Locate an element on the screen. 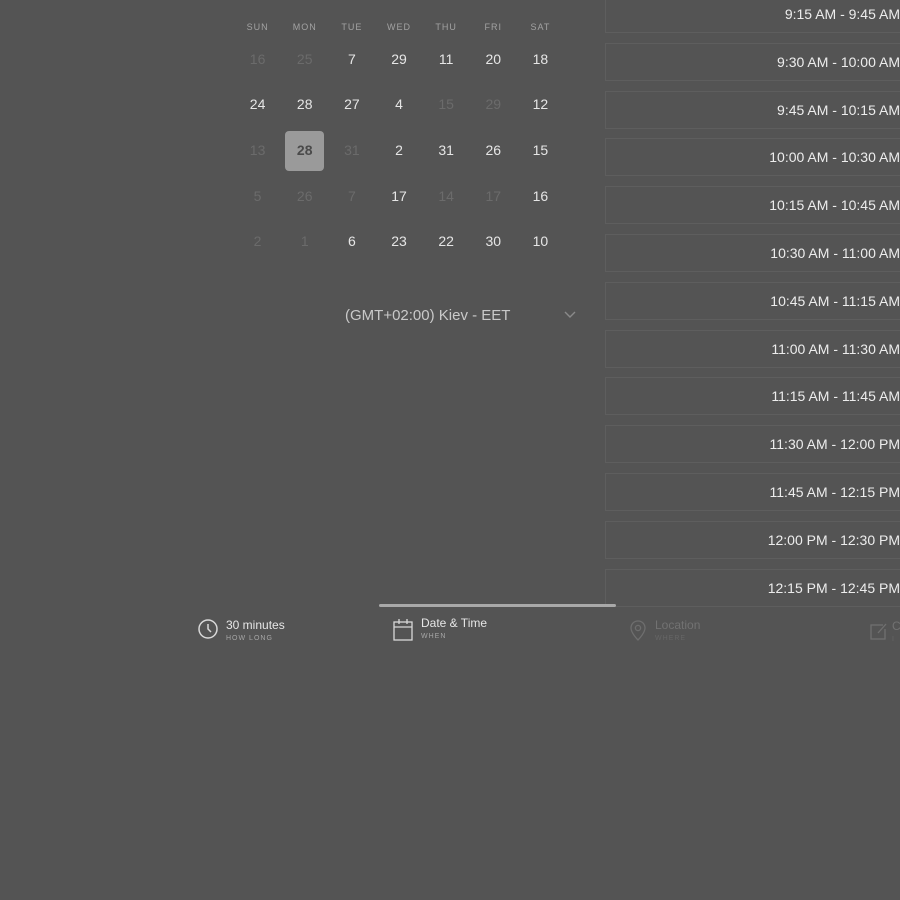  calendar-day: 1 is located at coordinates (304, 241).